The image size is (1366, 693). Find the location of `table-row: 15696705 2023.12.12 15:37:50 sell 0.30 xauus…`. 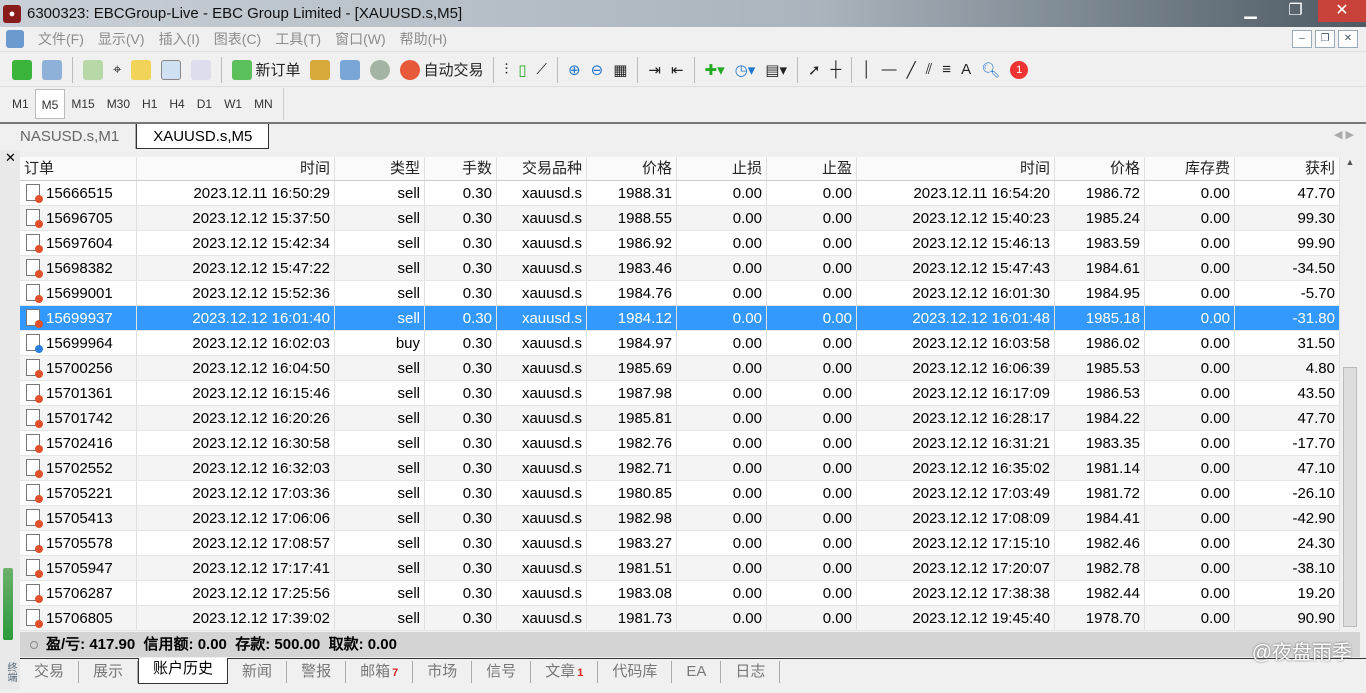

table-row: 15696705 2023.12.12 15:37:50 sell 0.30 xauus… is located at coordinates (680, 218).